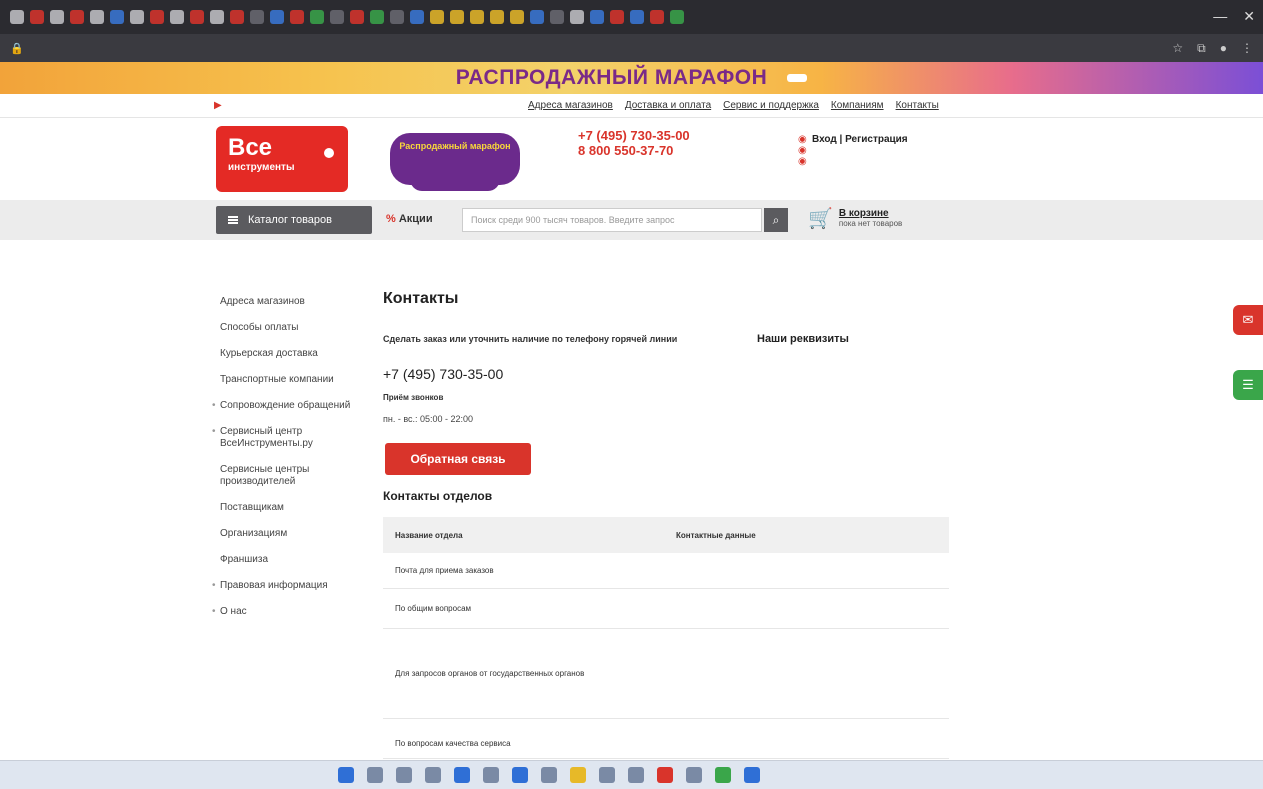 The width and height of the screenshot is (1263, 789). I want to click on chat-float-button: ☰, so click(1248, 385).